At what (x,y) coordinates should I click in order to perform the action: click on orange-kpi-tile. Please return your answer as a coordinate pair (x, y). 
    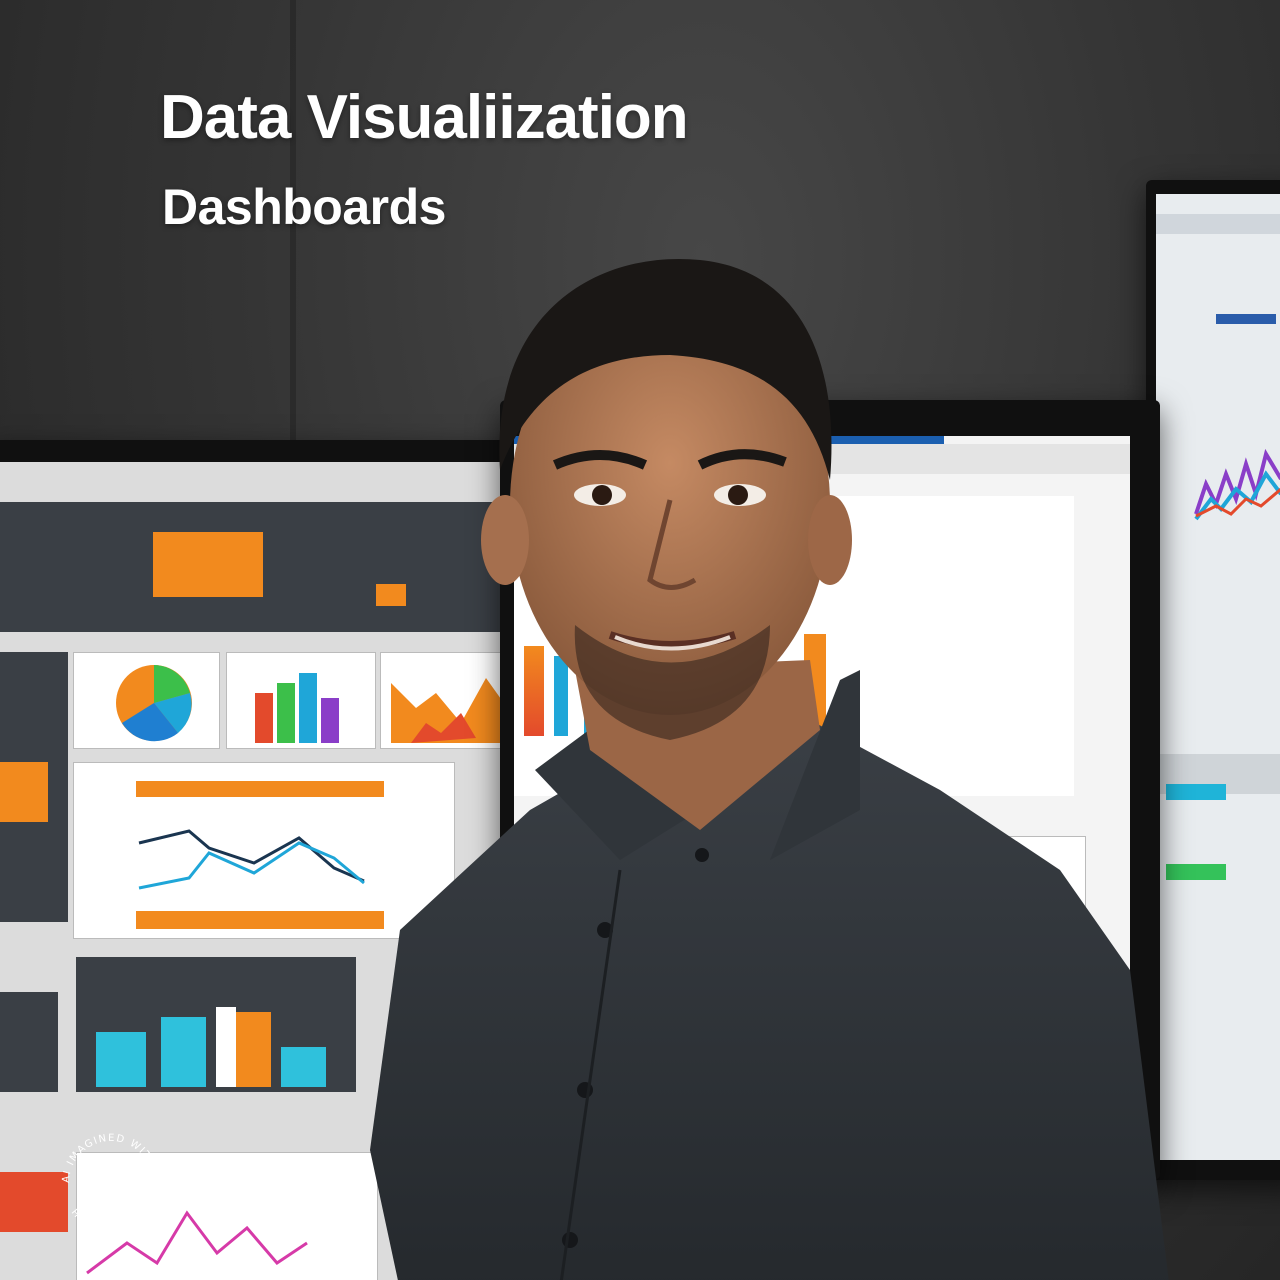
    Looking at the image, I should click on (208, 564).